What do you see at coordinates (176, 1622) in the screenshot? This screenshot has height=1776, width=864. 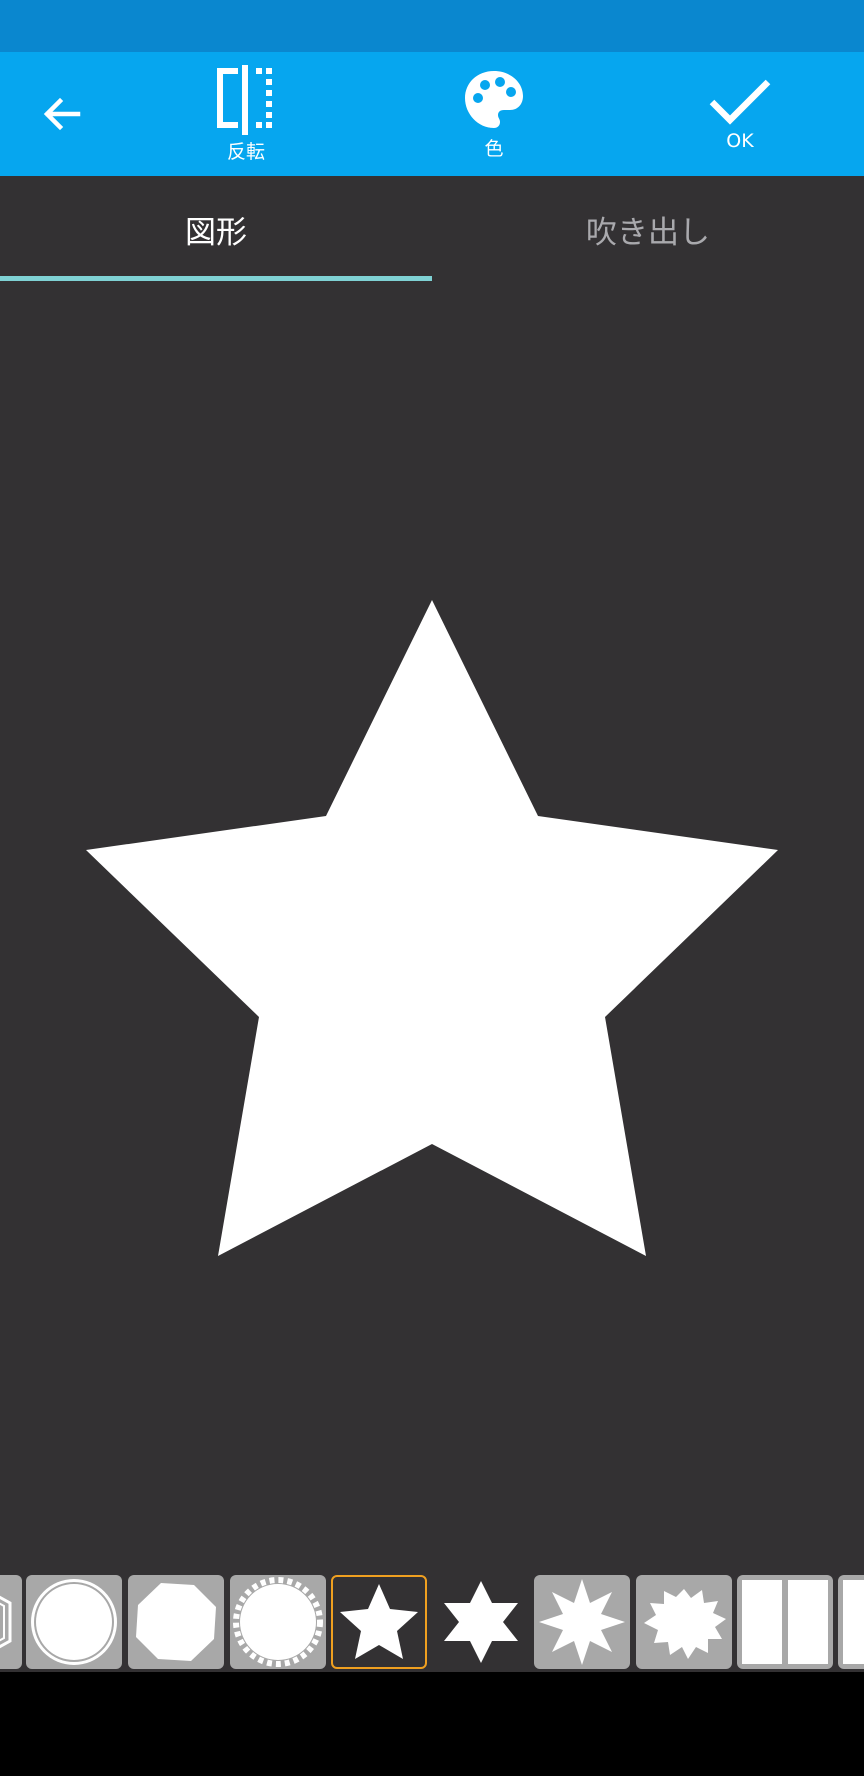 I see `shape-option-octagon` at bounding box center [176, 1622].